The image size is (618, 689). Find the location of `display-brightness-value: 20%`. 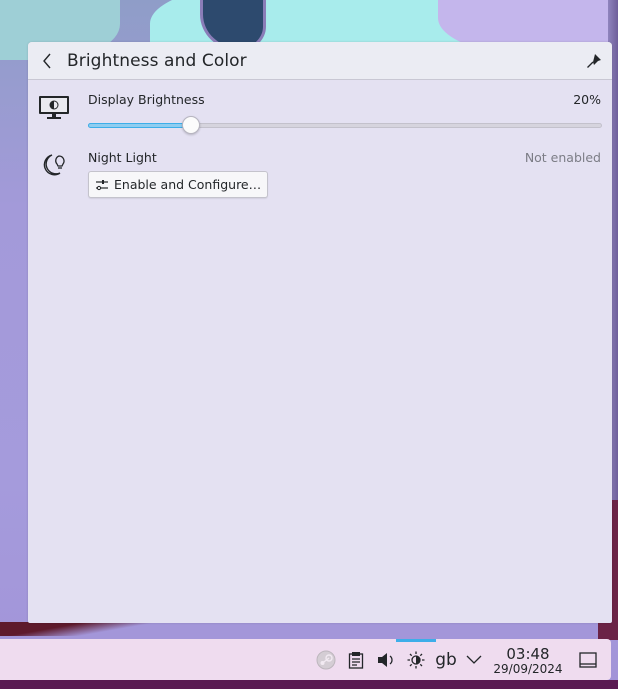

display-brightness-value: 20% is located at coordinates (587, 99).